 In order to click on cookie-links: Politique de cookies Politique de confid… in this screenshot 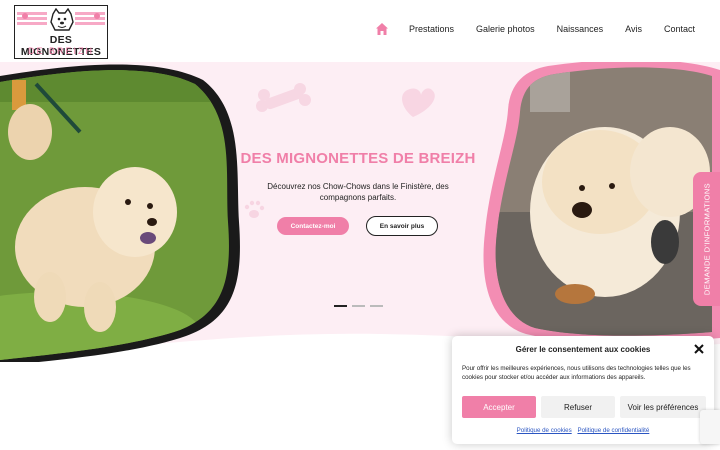, I will do `click(583, 430)`.